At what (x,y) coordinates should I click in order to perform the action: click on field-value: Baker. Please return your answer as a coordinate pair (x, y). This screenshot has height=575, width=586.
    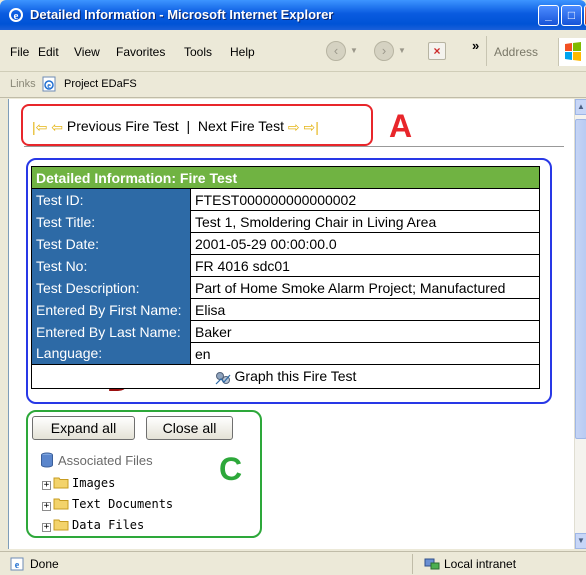
    Looking at the image, I should click on (365, 331).